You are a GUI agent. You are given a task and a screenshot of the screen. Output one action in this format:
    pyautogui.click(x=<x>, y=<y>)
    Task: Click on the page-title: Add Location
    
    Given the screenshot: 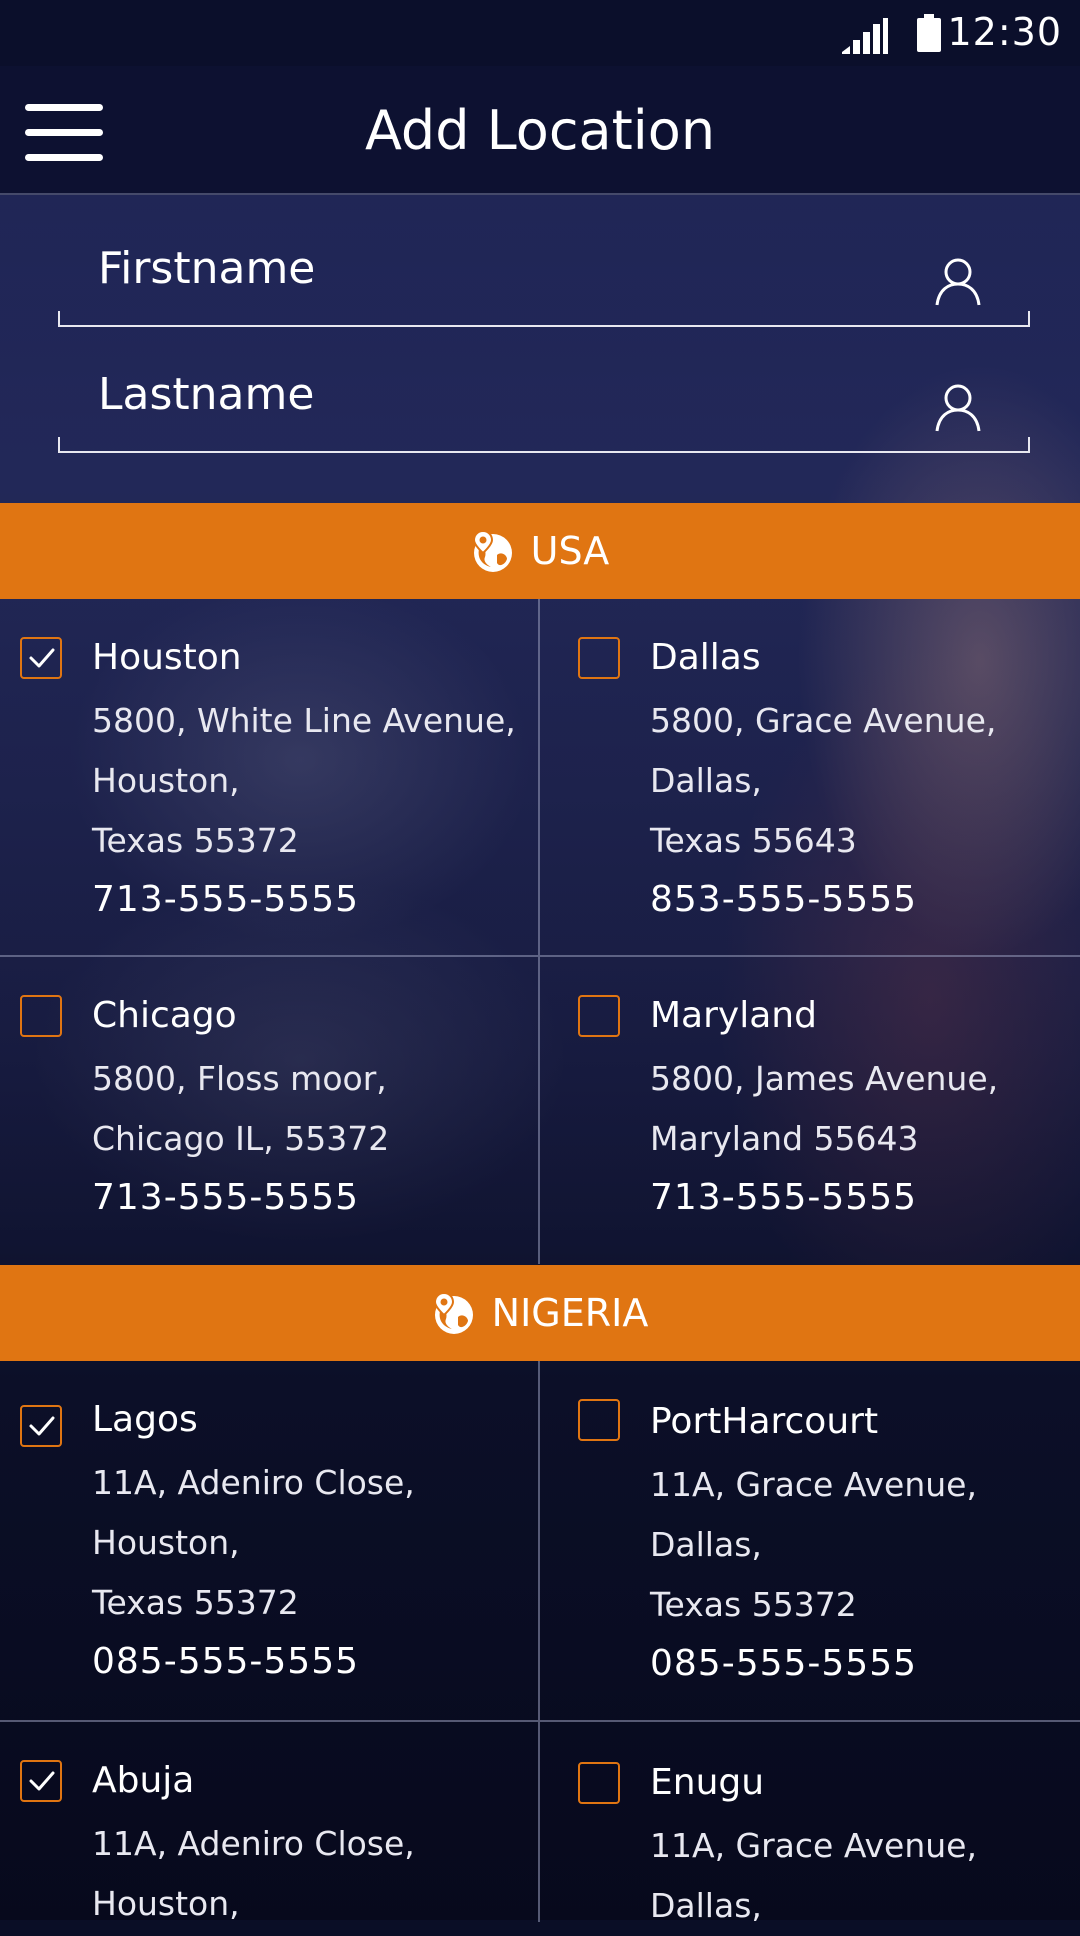 What is the action you would take?
    pyautogui.click(x=540, y=130)
    